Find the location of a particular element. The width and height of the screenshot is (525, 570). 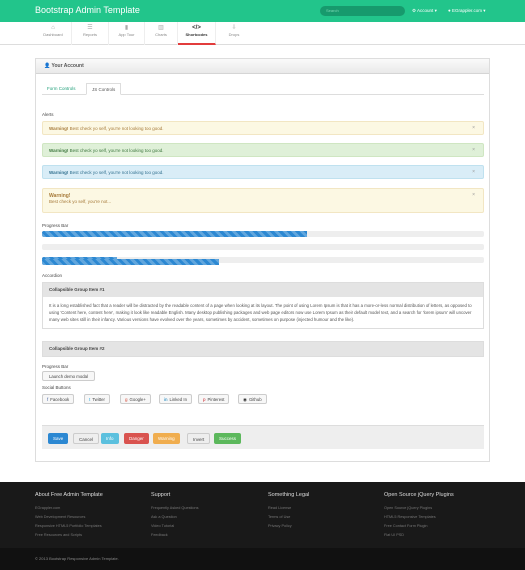

cancel-button: Cancel is located at coordinates (86, 438).